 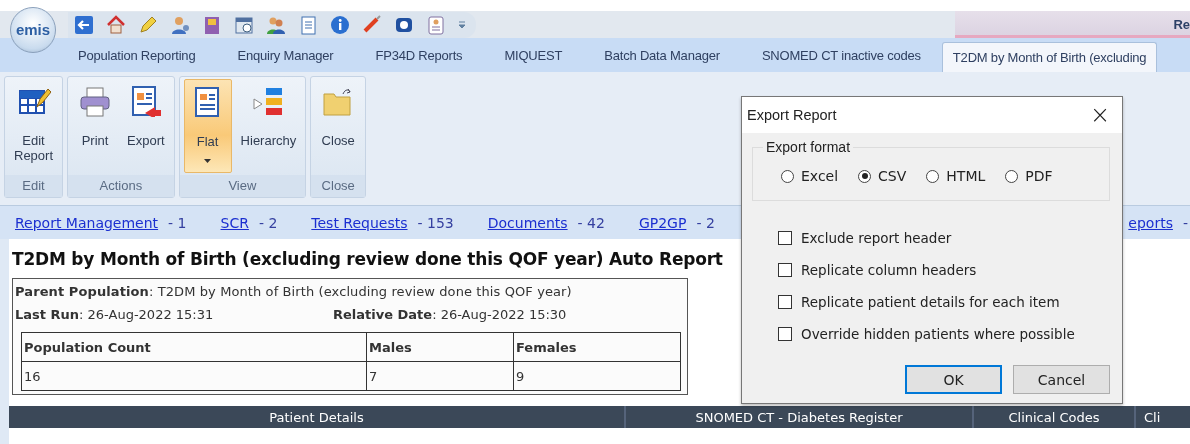 What do you see at coordinates (953, 379) in the screenshot?
I see `ok-button: OK` at bounding box center [953, 379].